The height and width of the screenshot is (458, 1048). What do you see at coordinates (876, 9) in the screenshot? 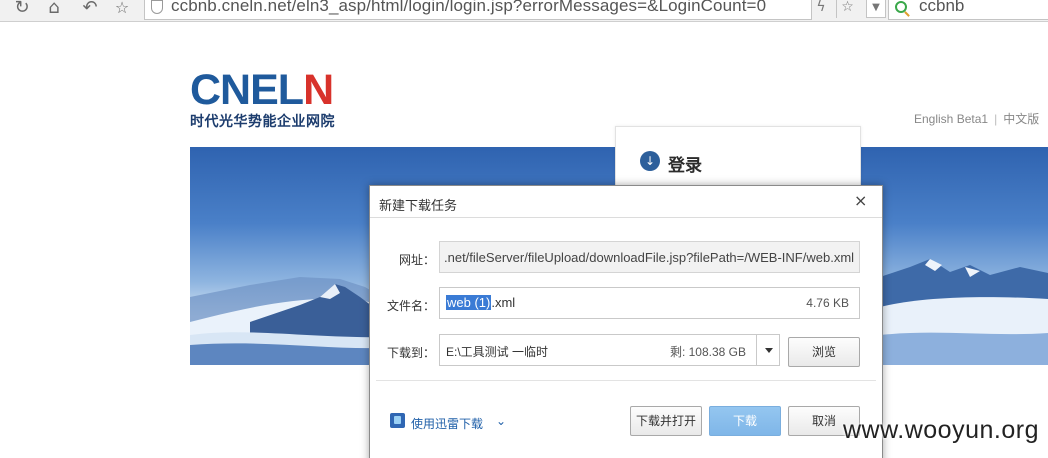
I see `dropdown-icon: ▼` at bounding box center [876, 9].